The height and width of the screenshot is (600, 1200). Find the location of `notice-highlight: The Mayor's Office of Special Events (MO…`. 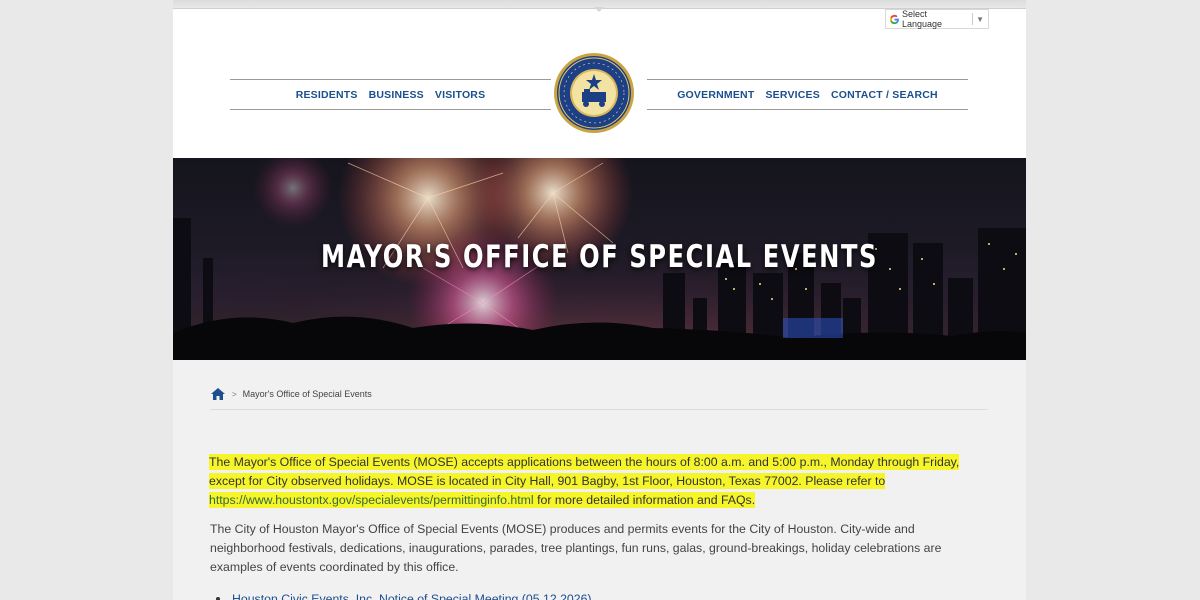

notice-highlight: The Mayor's Office of Special Events (MO… is located at coordinates (584, 481).